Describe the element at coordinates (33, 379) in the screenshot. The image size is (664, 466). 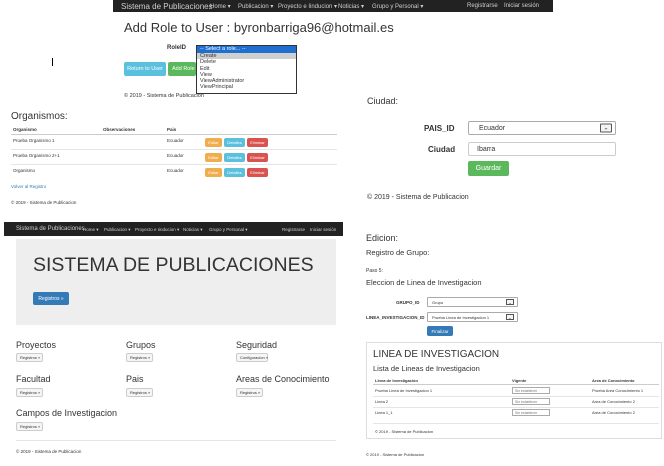
I see `section-facultad-title: Facultad` at that location.